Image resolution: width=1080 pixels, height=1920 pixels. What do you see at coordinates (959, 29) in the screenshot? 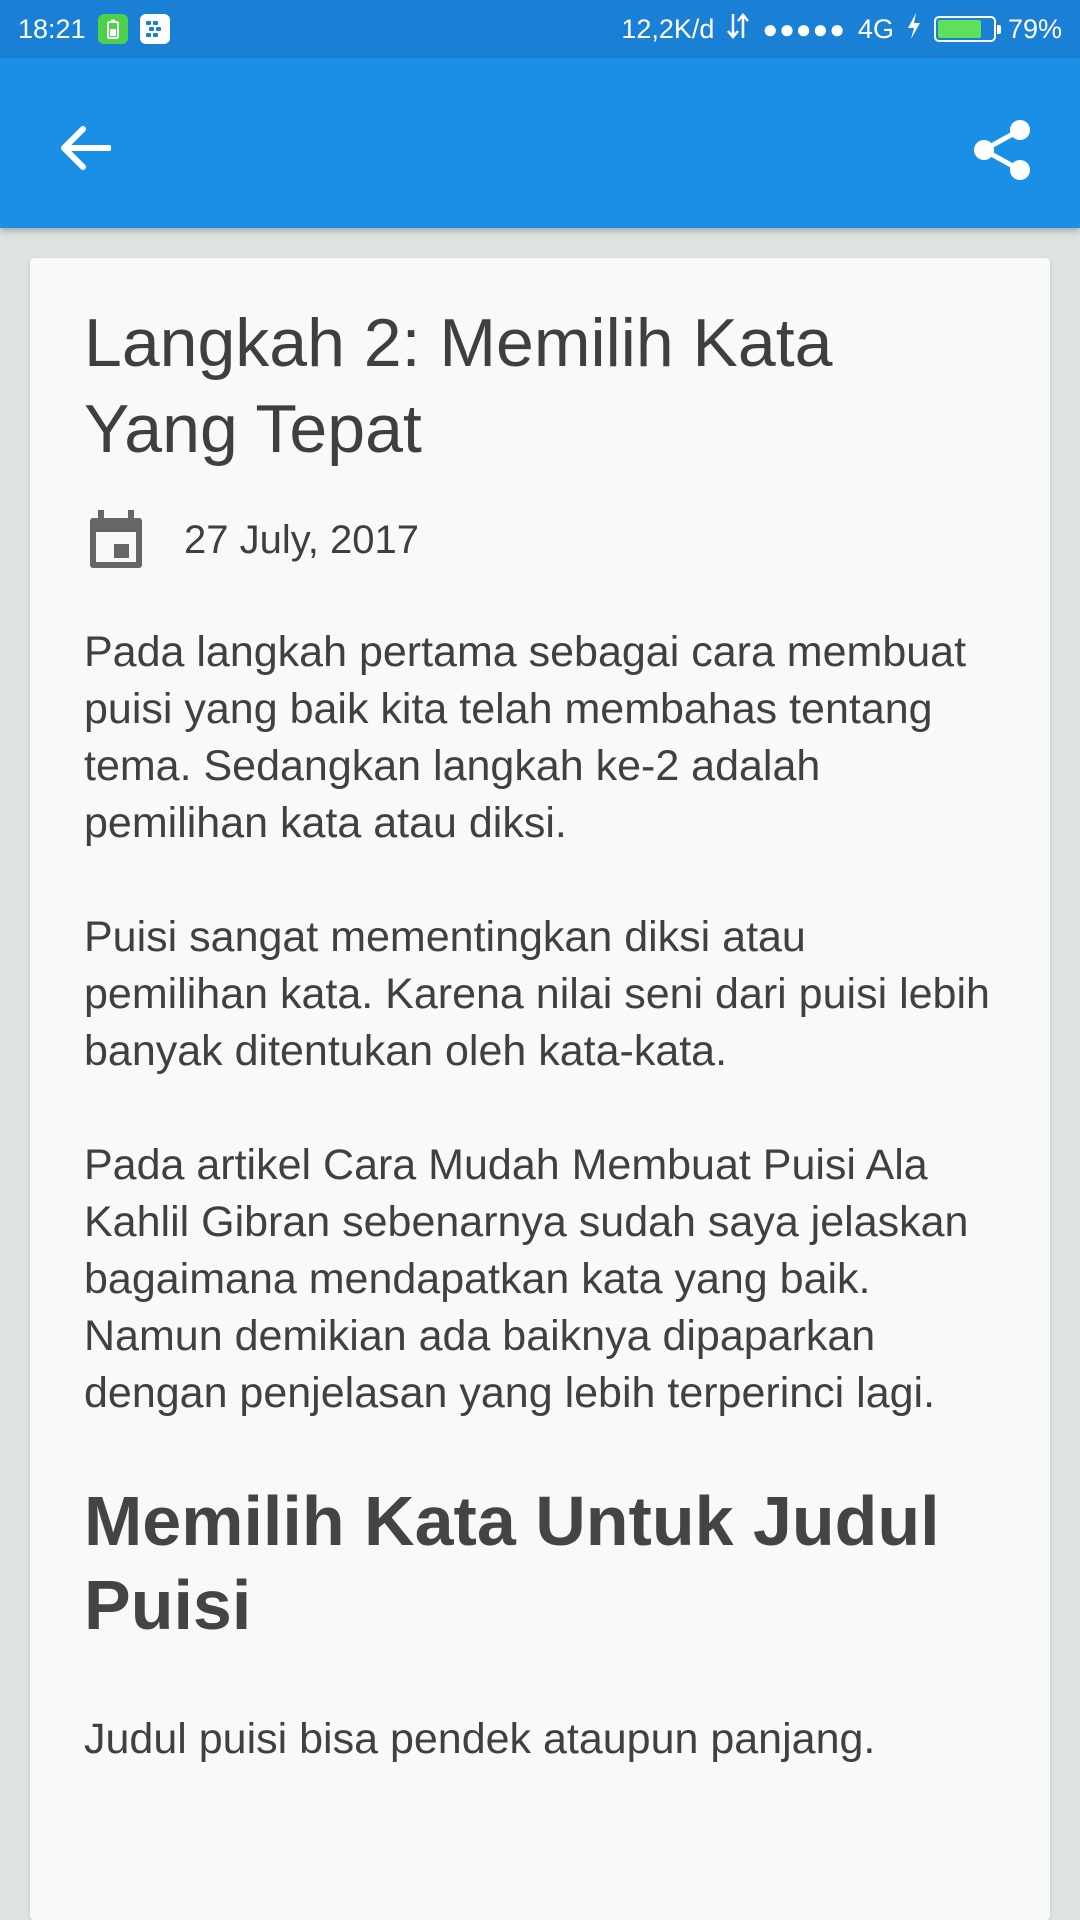
I see `battery-fill` at bounding box center [959, 29].